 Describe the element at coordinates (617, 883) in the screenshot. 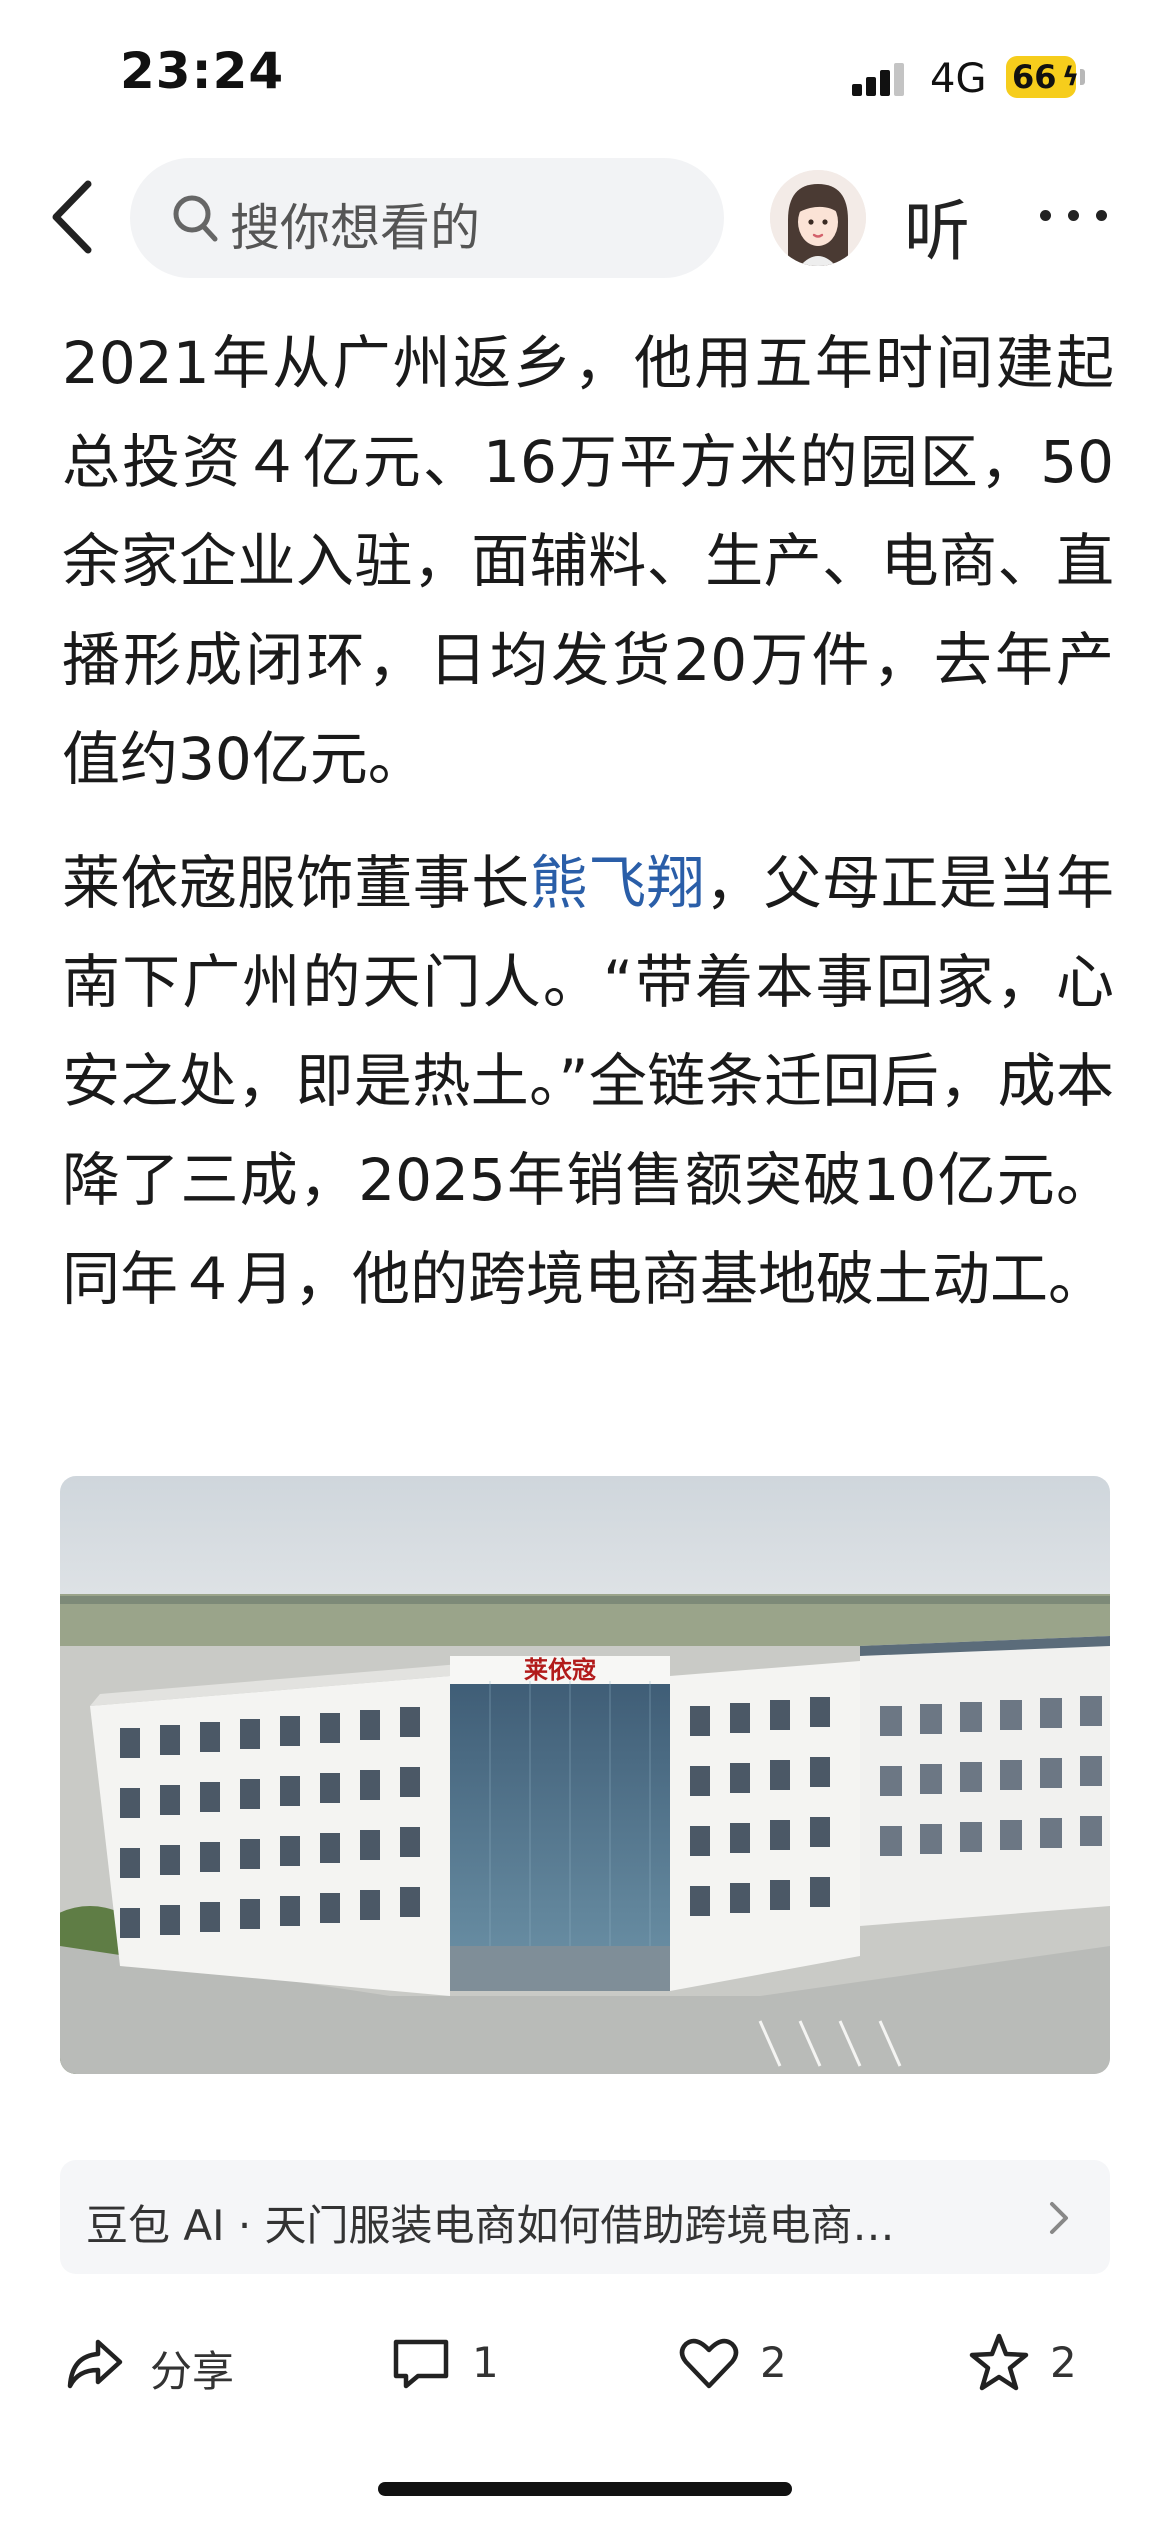

I see `person-link: 熊飞翔` at that location.